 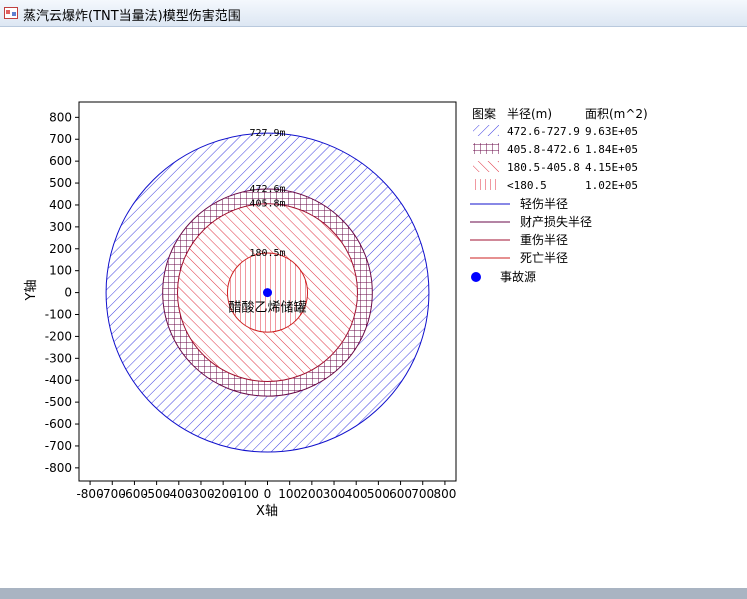 What do you see at coordinates (486, 184) in the screenshot?
I see `legend-swatch-vert-red` at bounding box center [486, 184].